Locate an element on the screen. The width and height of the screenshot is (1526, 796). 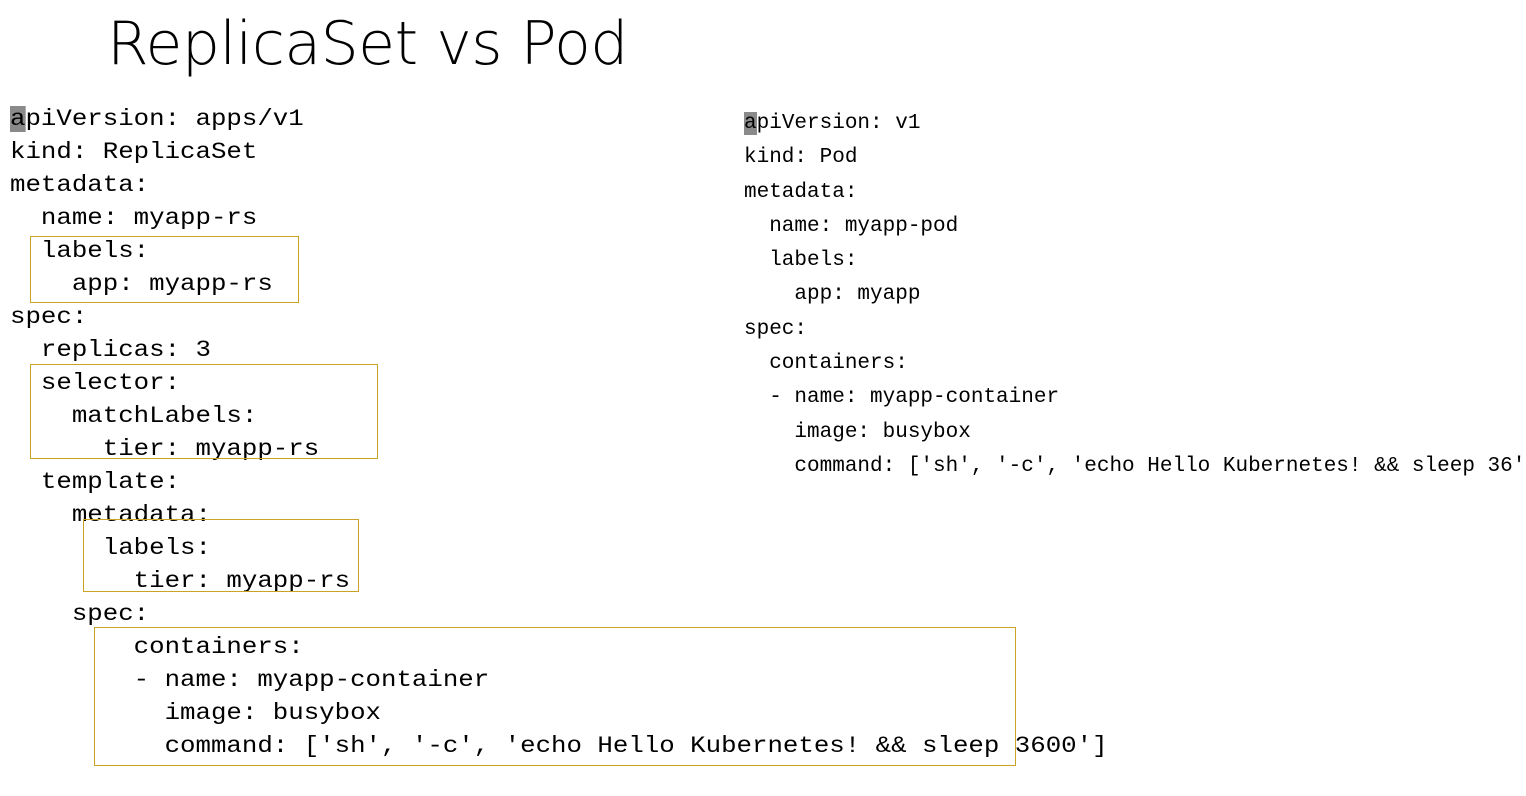
code-line: labels: is located at coordinates (801, 261).